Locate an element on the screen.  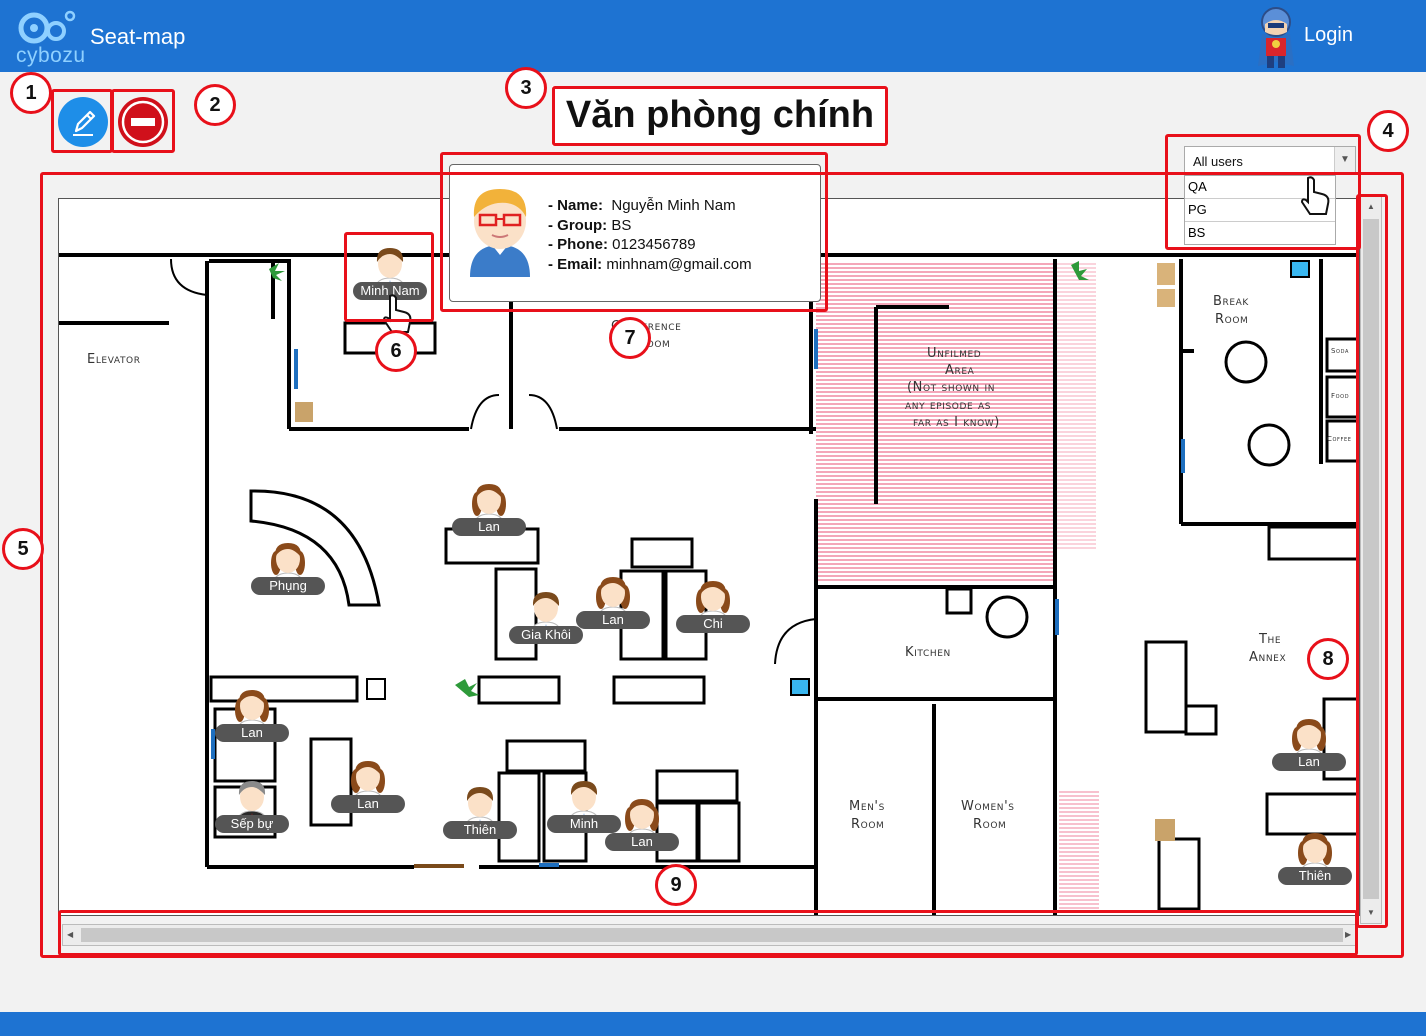
app-footer is located at coordinates (713, 1024).